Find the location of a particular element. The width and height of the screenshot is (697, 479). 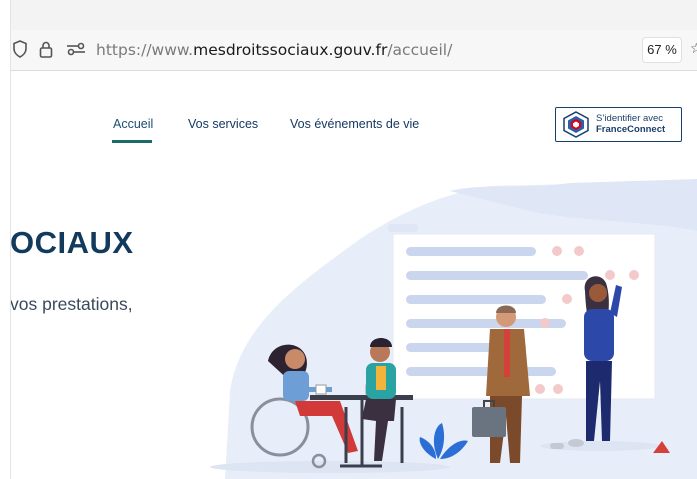

franceconnect-label: S’identifier avec FranceConnect is located at coordinates (630, 124).